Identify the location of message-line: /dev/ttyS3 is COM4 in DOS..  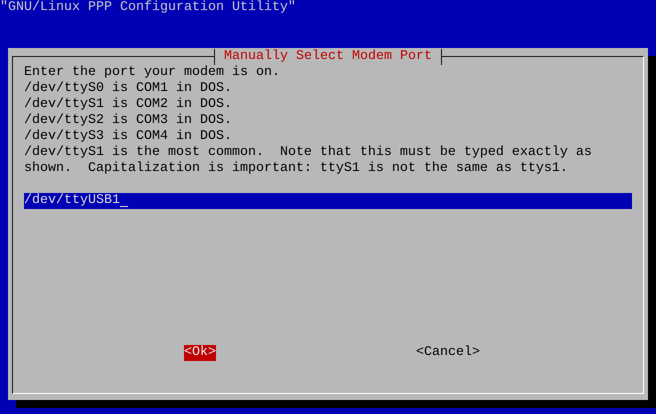
(128, 137).